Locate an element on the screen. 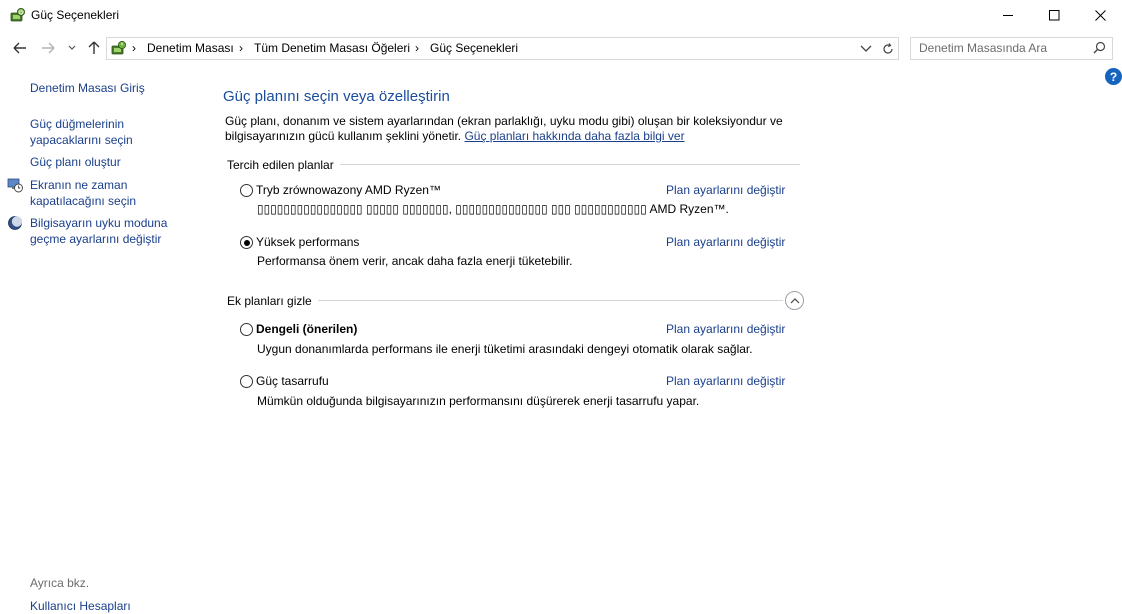 The image size is (1122, 614). maximize-button is located at coordinates (1054, 15).